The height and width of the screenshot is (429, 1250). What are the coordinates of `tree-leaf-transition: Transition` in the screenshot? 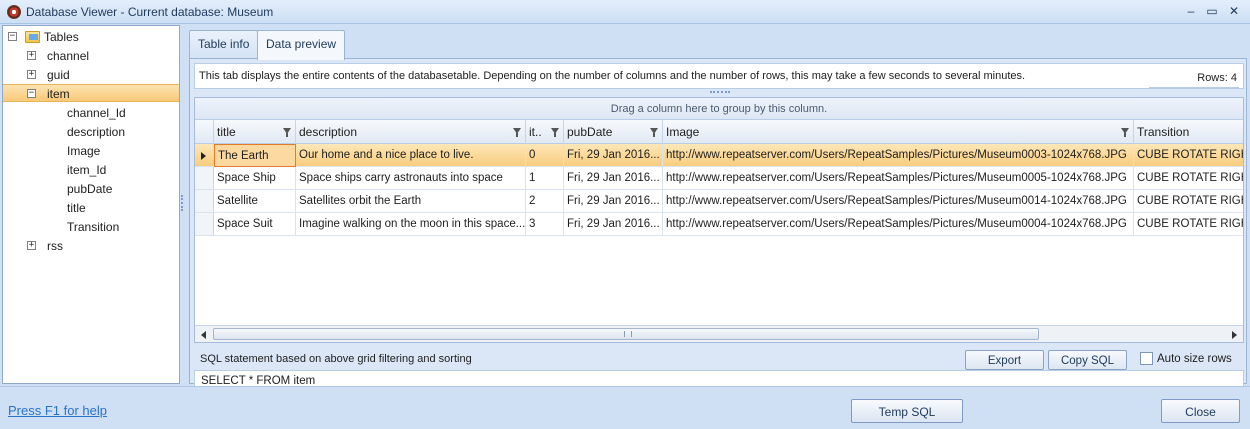 It's located at (93, 227).